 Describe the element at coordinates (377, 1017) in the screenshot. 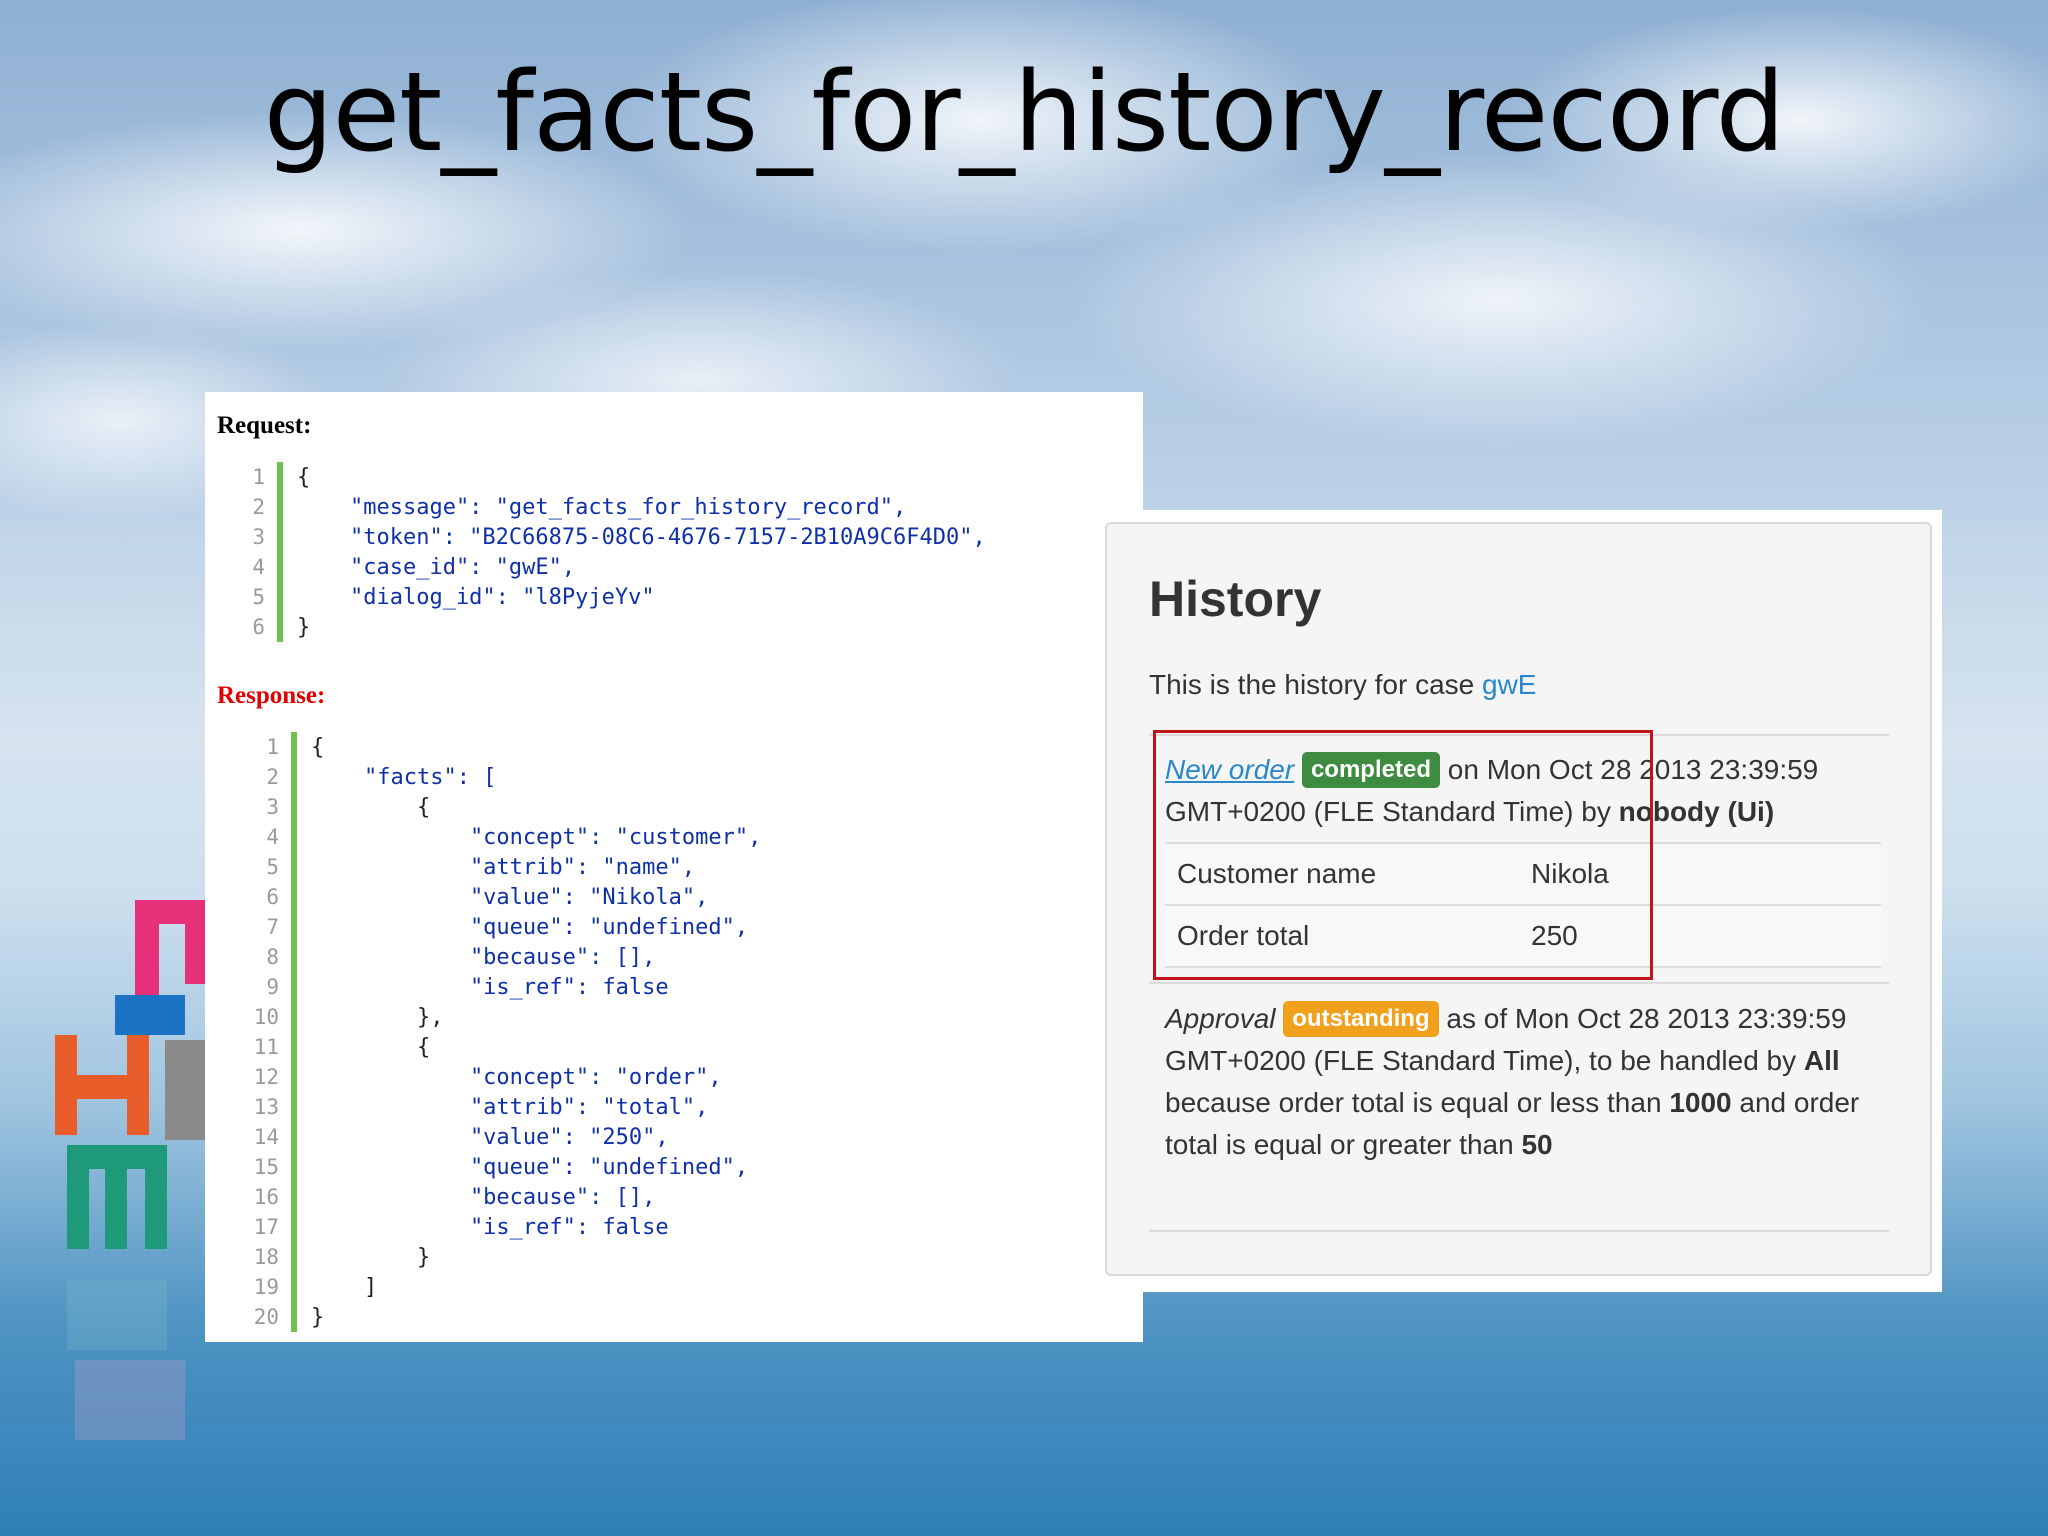

I see `code-text: },` at that location.